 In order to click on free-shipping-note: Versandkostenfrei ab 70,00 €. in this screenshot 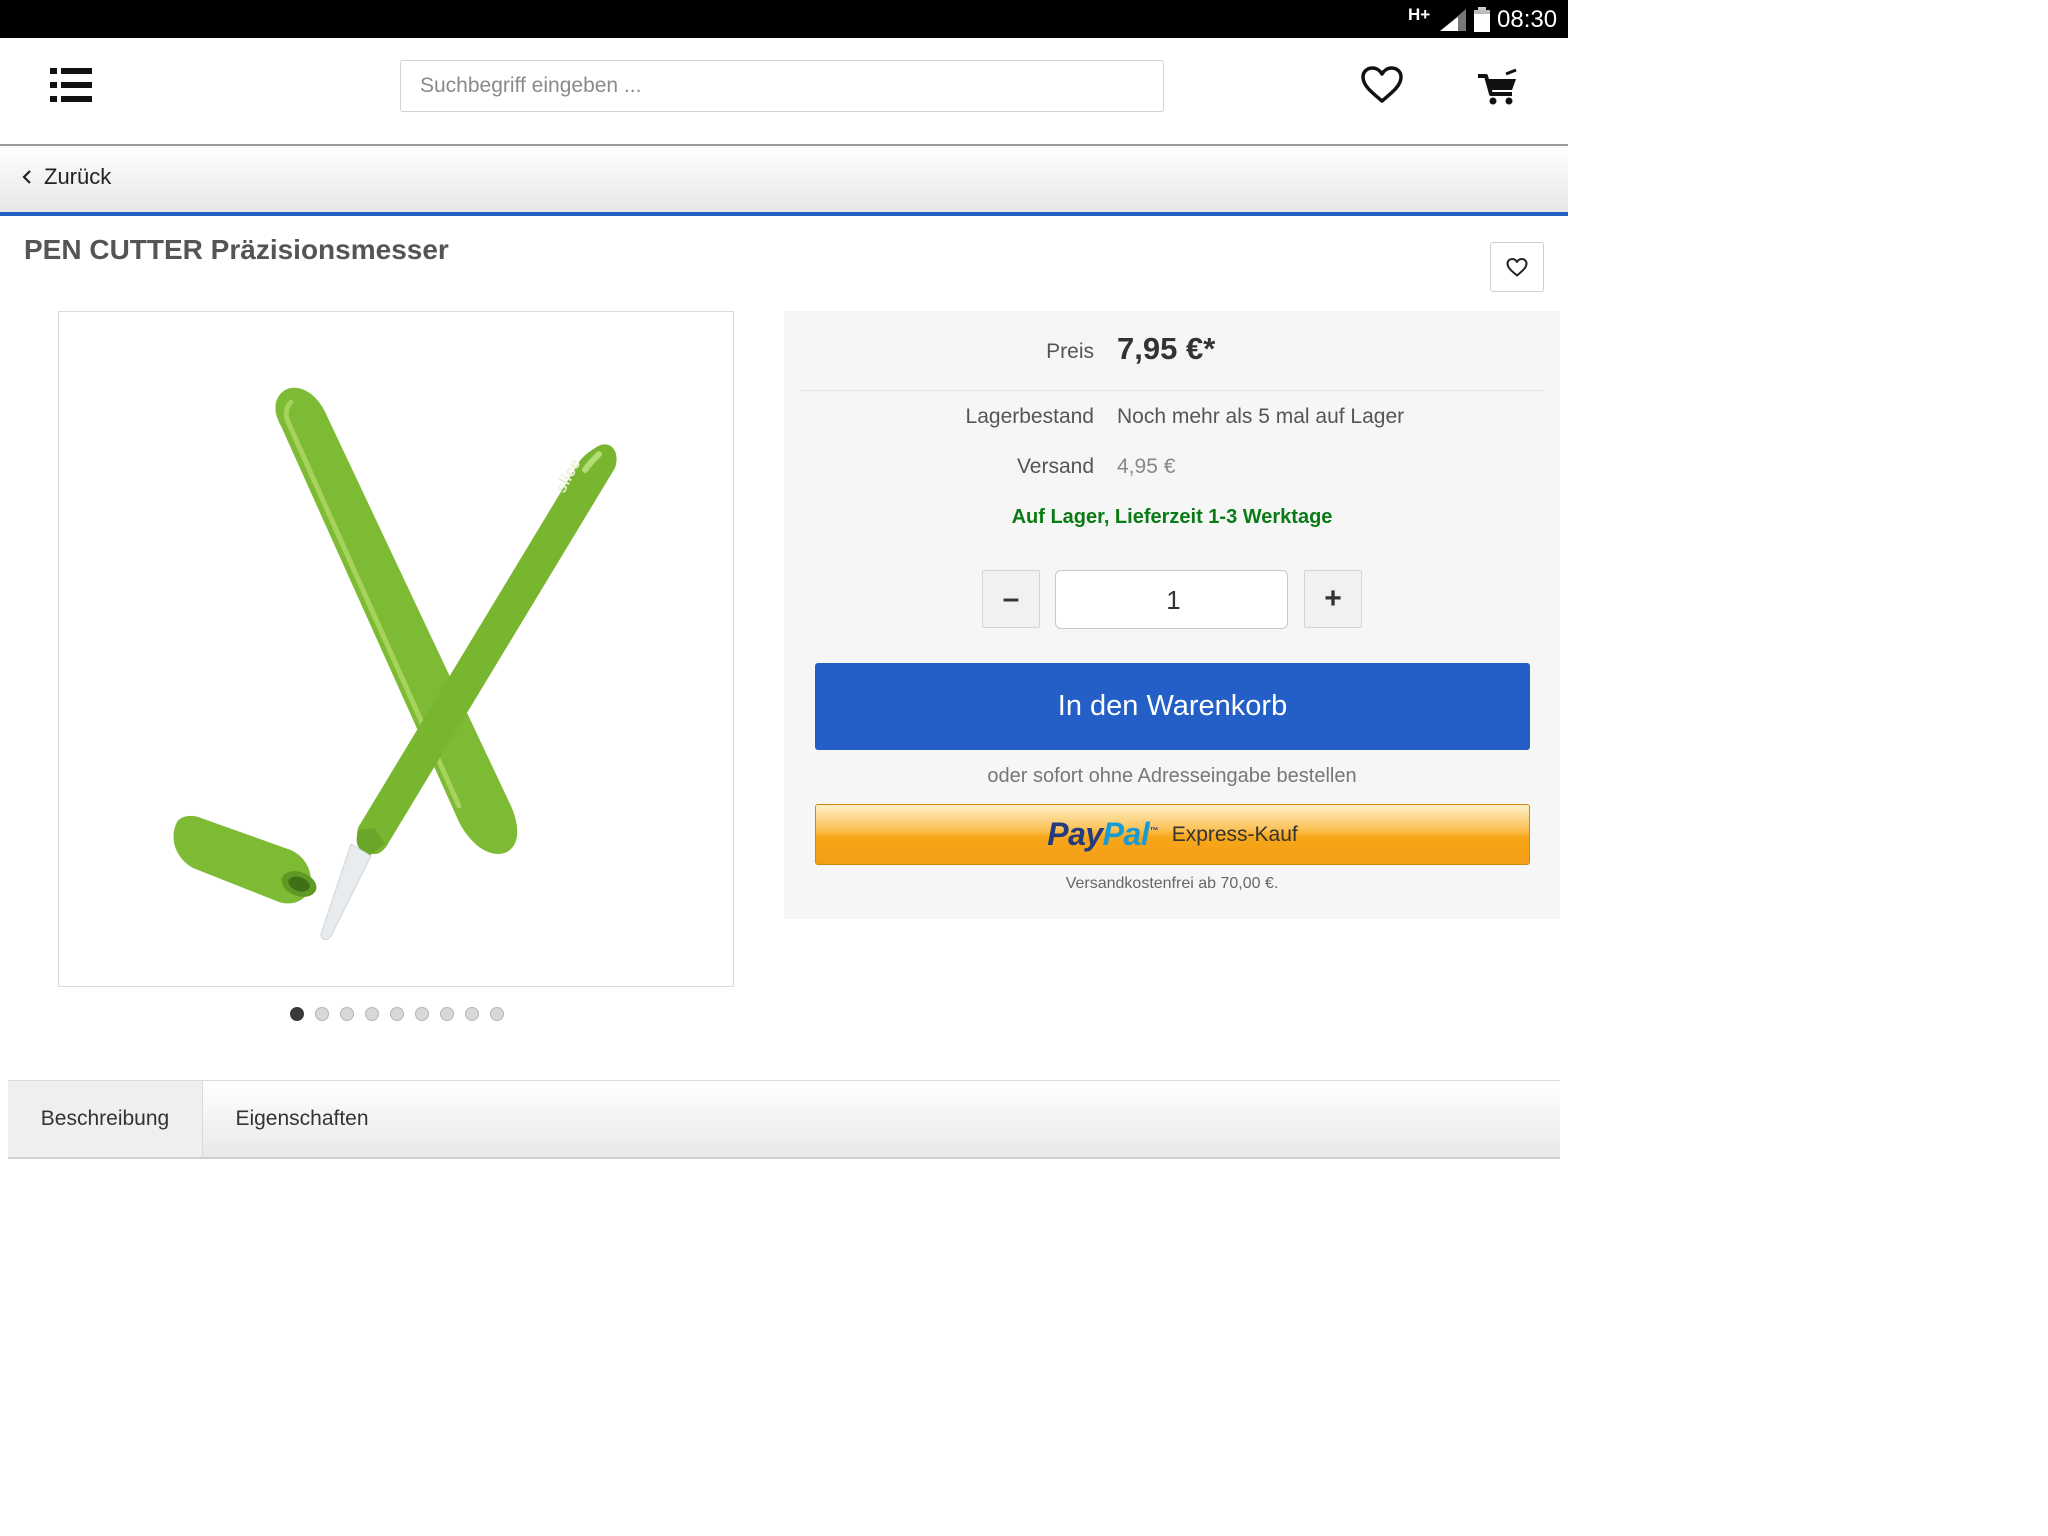, I will do `click(1172, 883)`.